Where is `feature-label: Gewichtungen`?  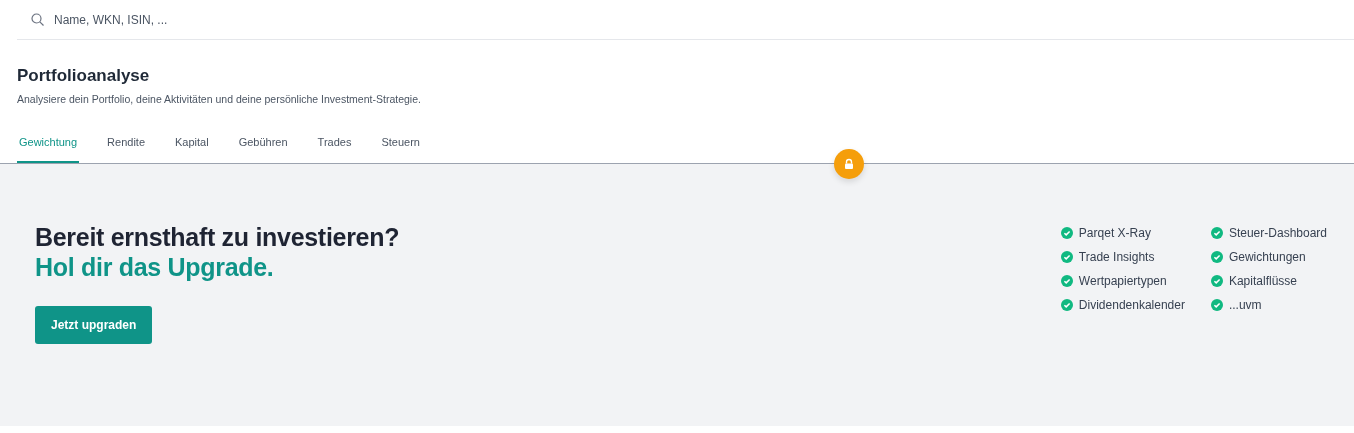
feature-label: Gewichtungen is located at coordinates (1267, 257).